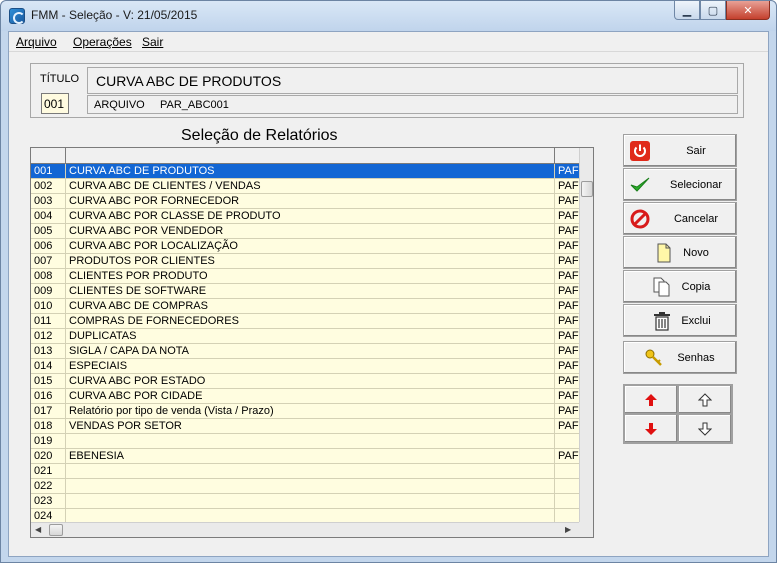  What do you see at coordinates (586, 335) in the screenshot?
I see `vertical-scrollbar` at bounding box center [586, 335].